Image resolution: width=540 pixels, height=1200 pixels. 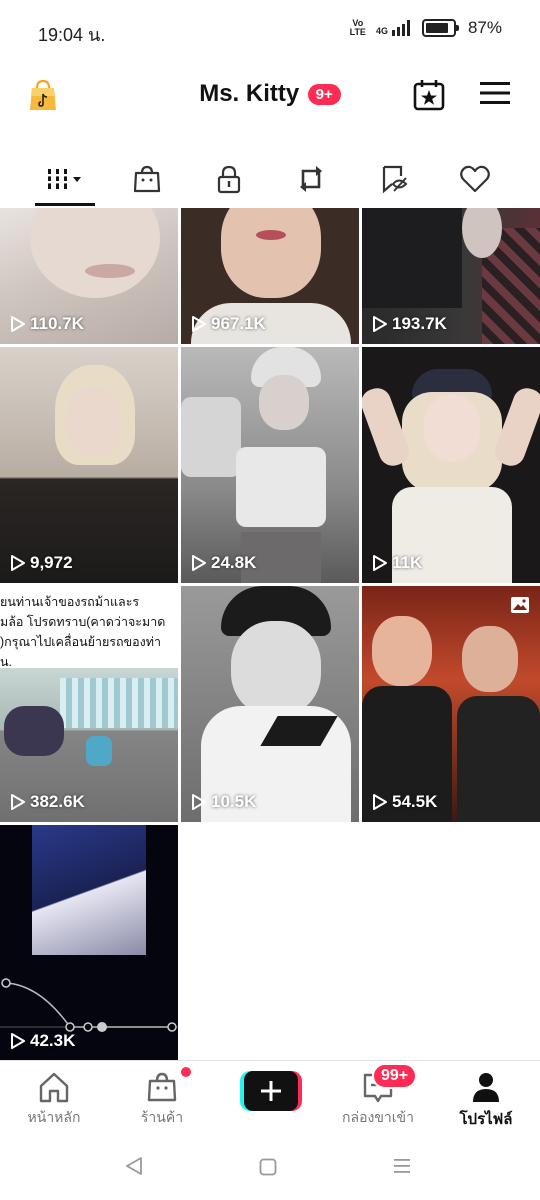 I want to click on play-count: 967.1K, so click(x=228, y=324).